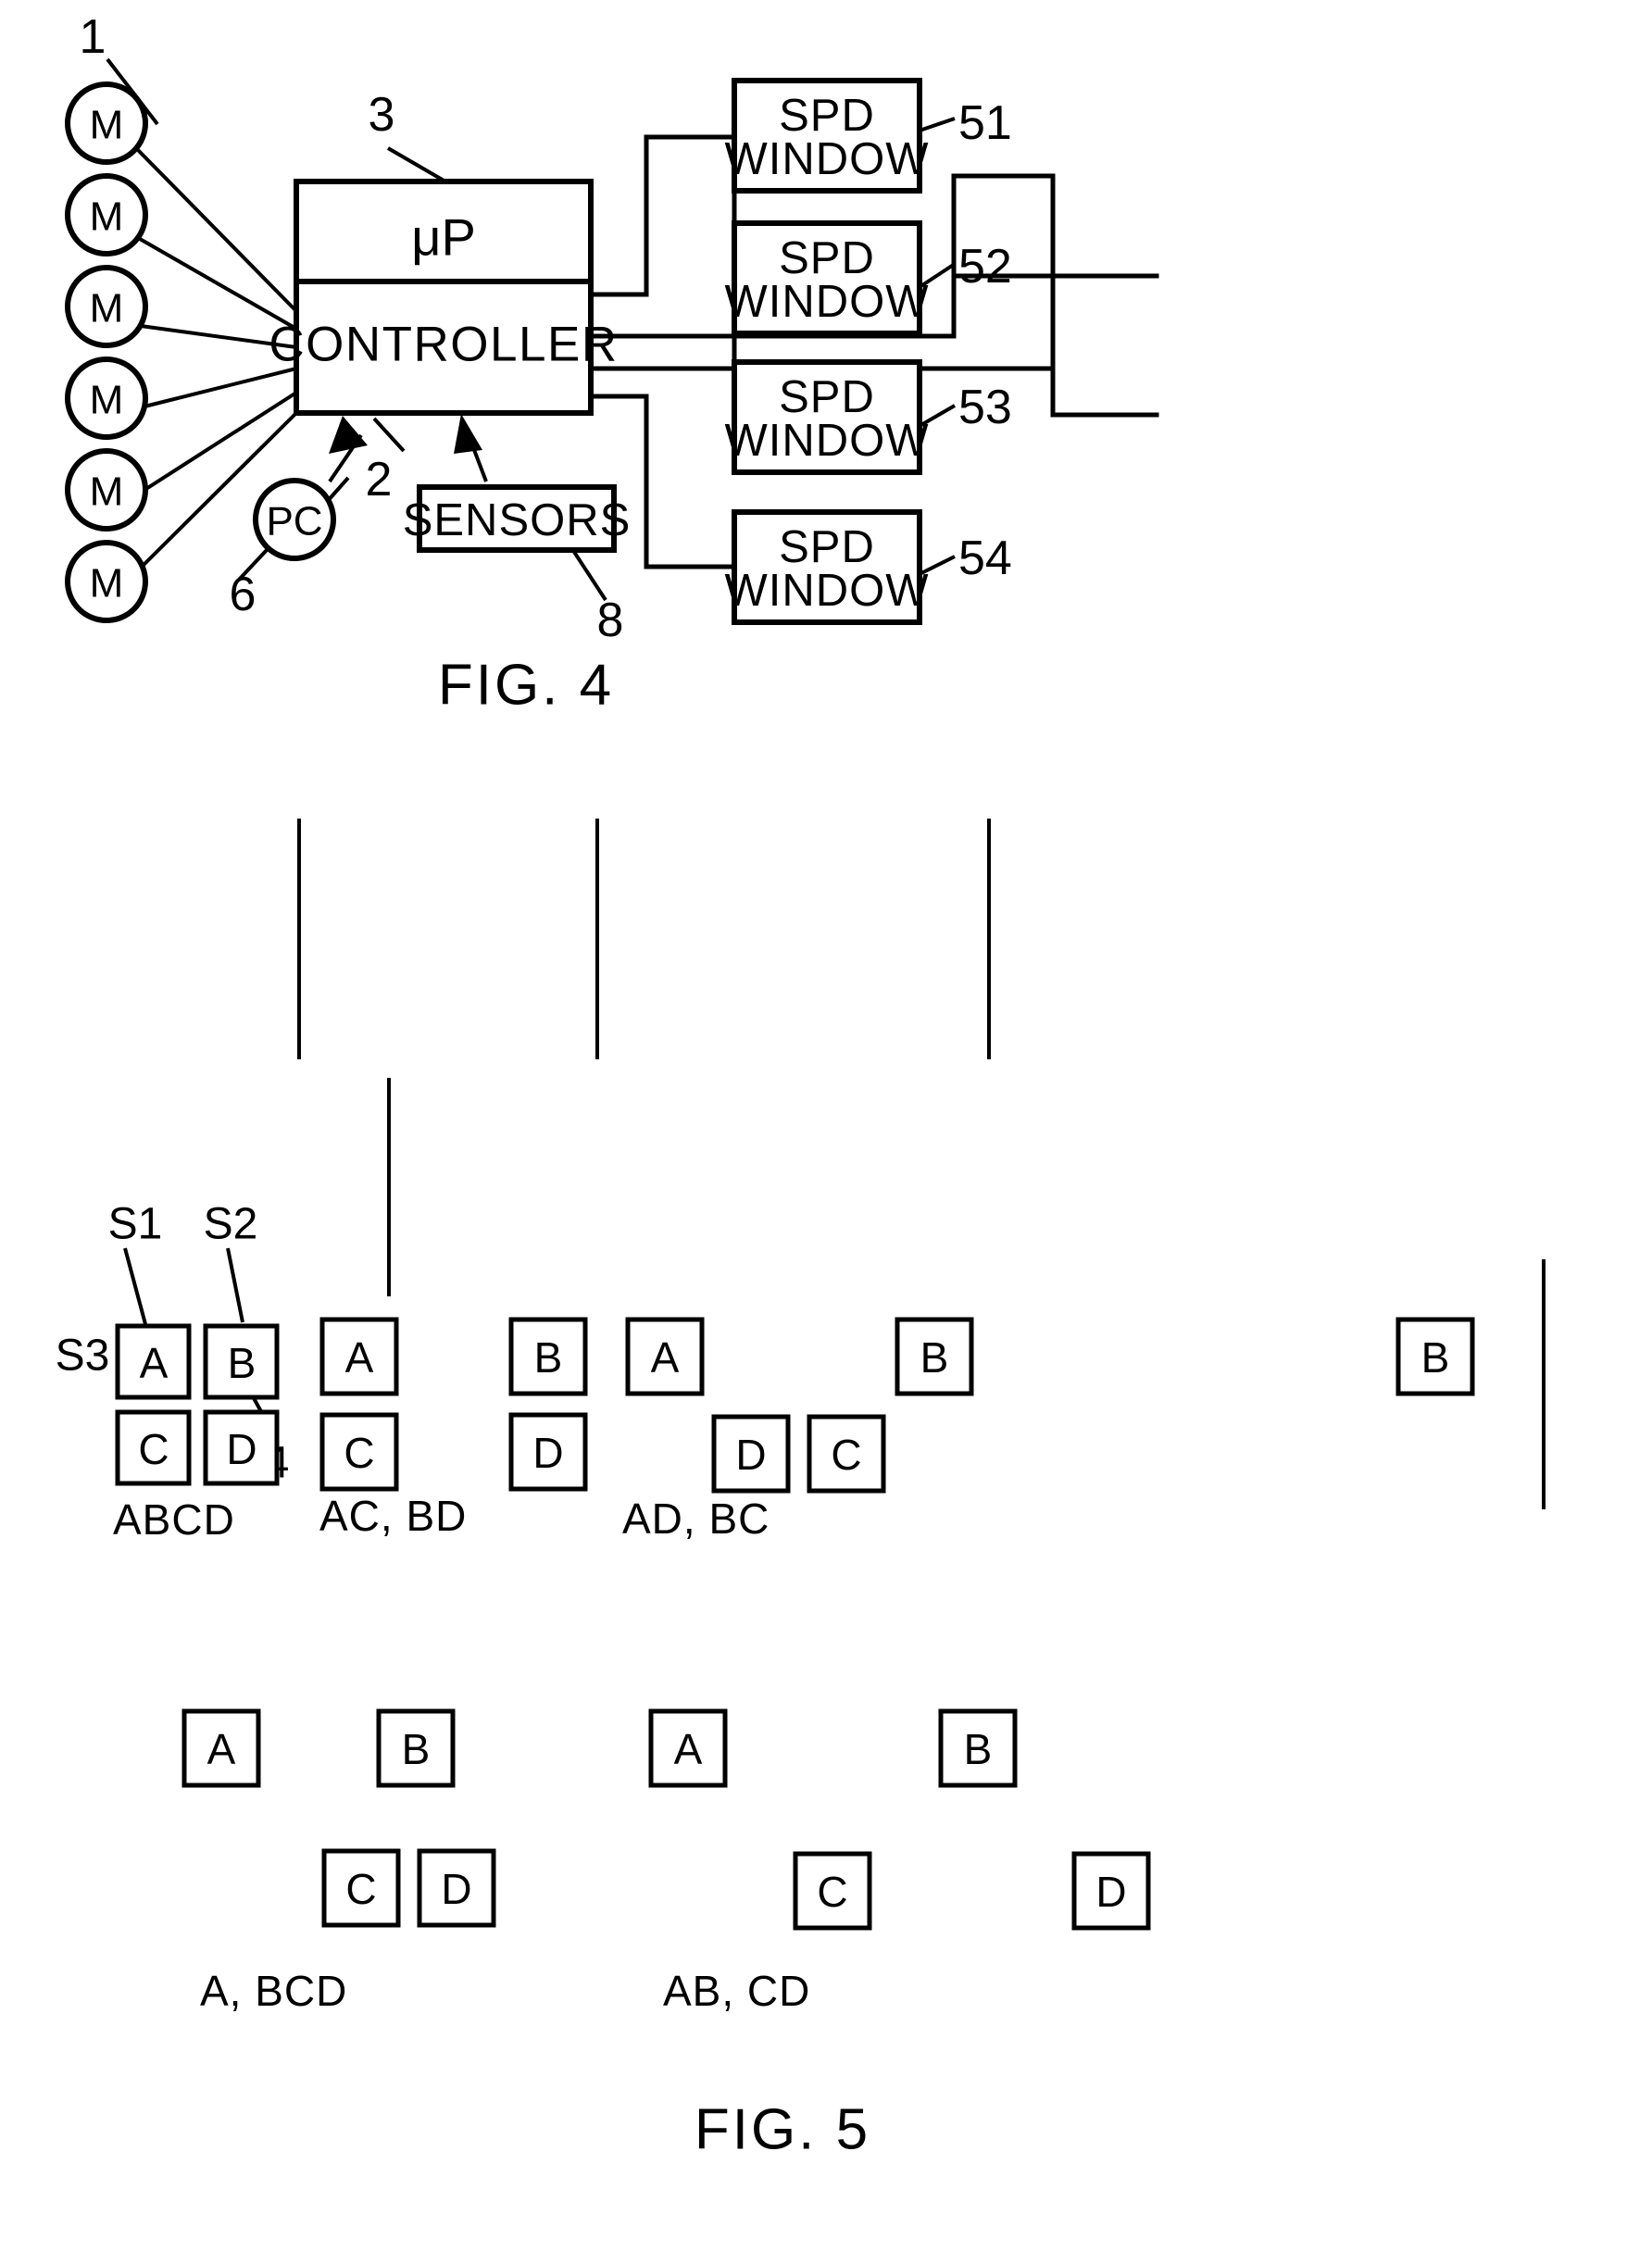 This screenshot has width=1652, height=2264. I want to click on processor-ref-number: 3, so click(382, 115).